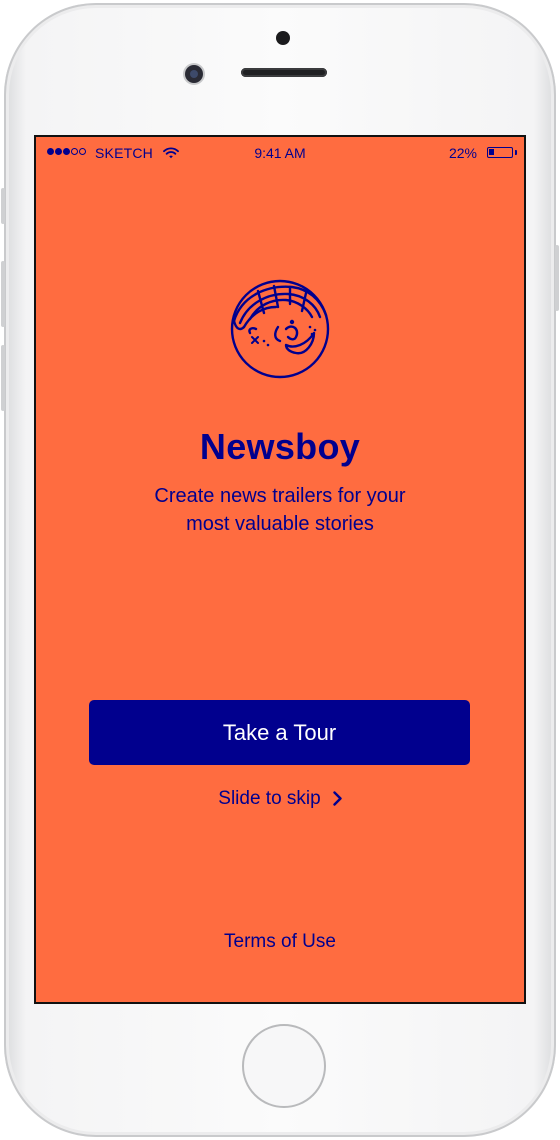  Describe the element at coordinates (557, 278) in the screenshot. I see `power-button` at that location.